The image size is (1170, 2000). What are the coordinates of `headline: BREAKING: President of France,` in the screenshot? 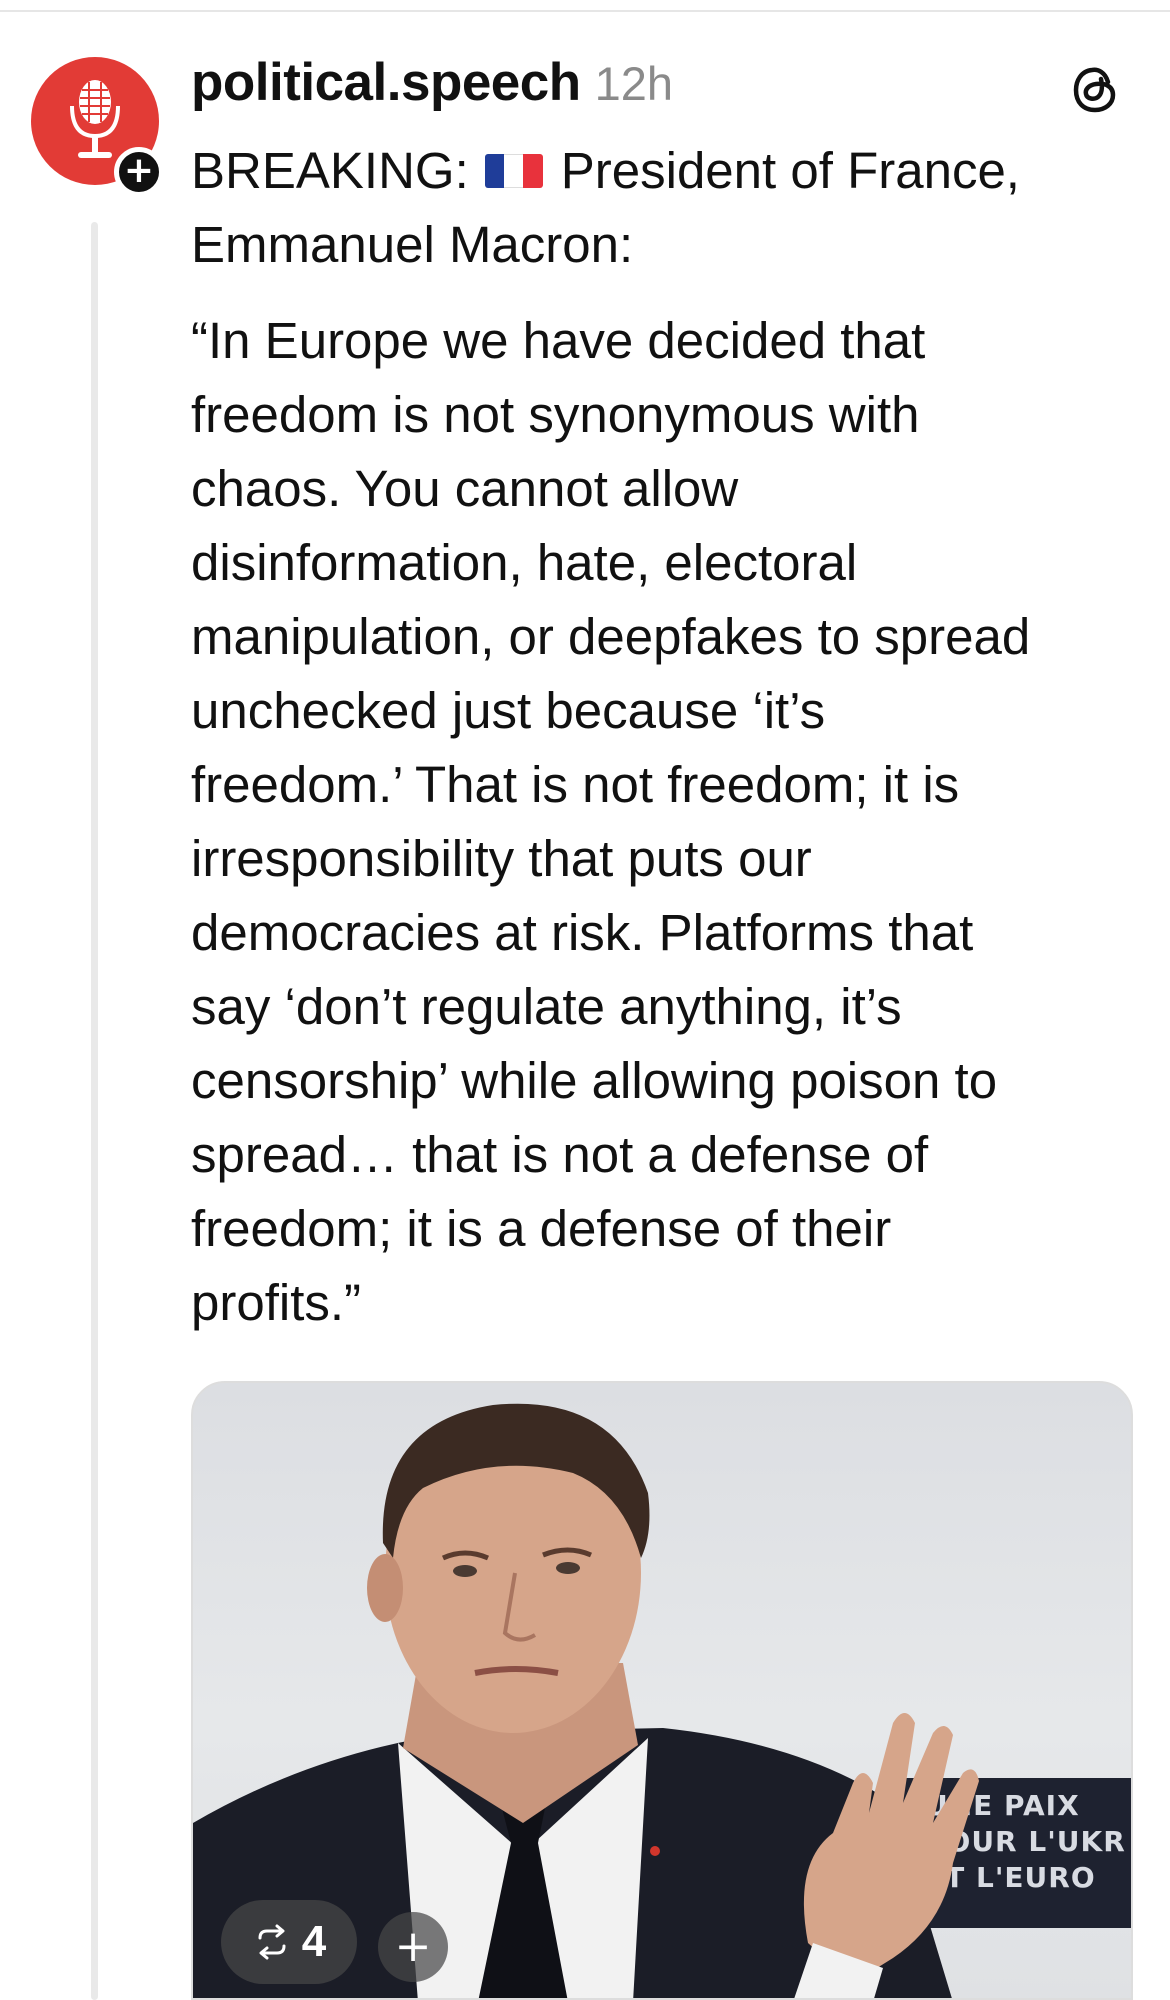 It's located at (666, 171).